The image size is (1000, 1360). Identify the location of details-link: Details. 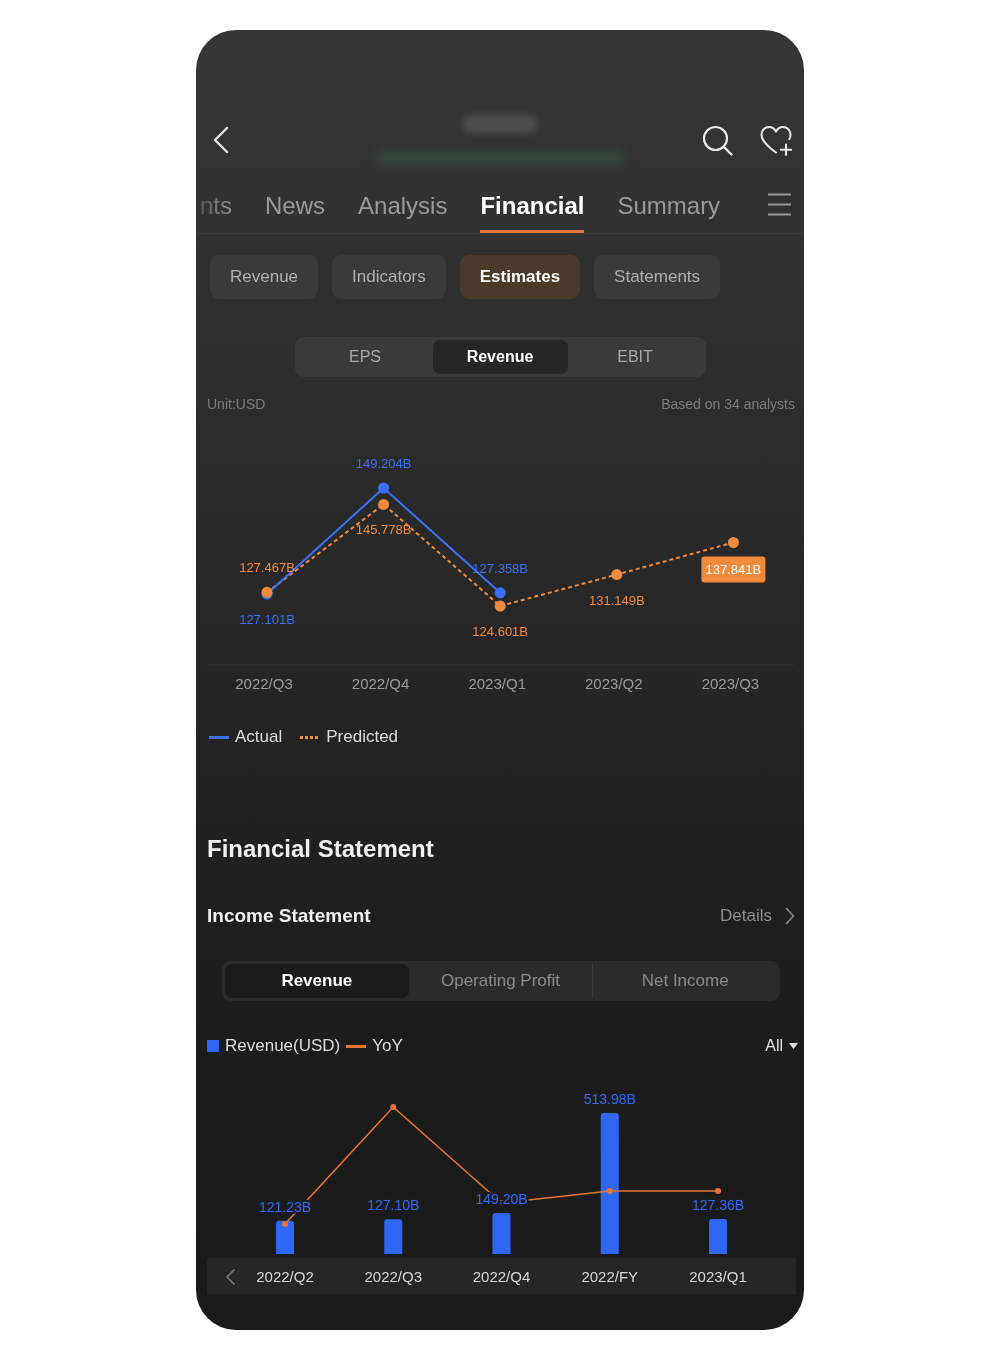
(757, 916).